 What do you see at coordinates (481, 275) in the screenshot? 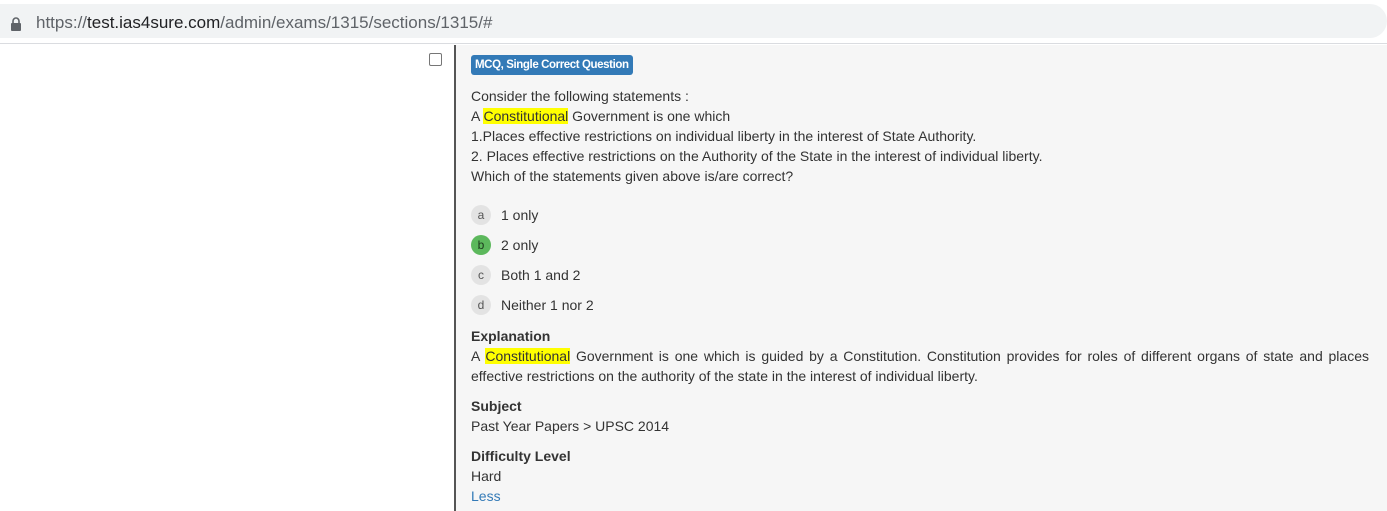
I see `option-letter-badge: c` at bounding box center [481, 275].